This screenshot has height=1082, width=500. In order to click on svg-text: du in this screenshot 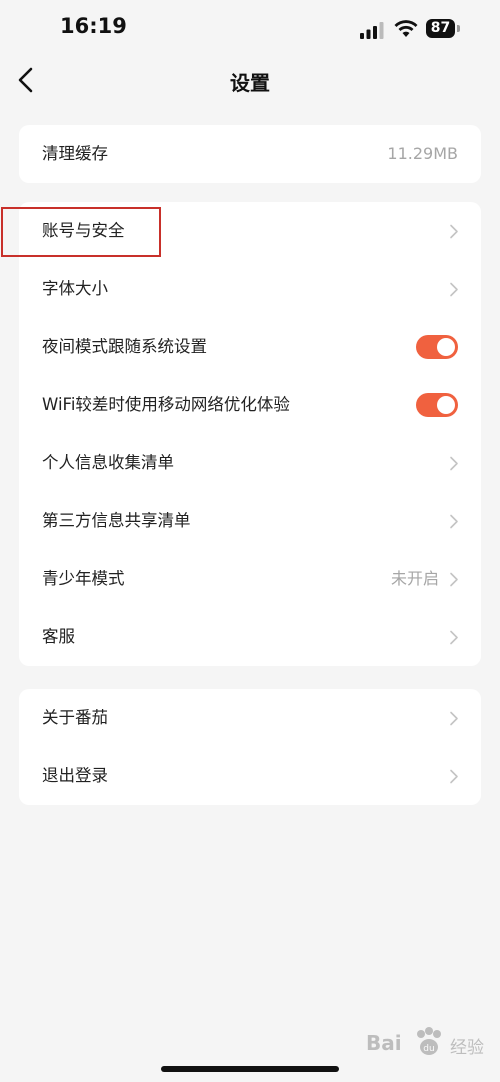, I will do `click(428, 1049)`.